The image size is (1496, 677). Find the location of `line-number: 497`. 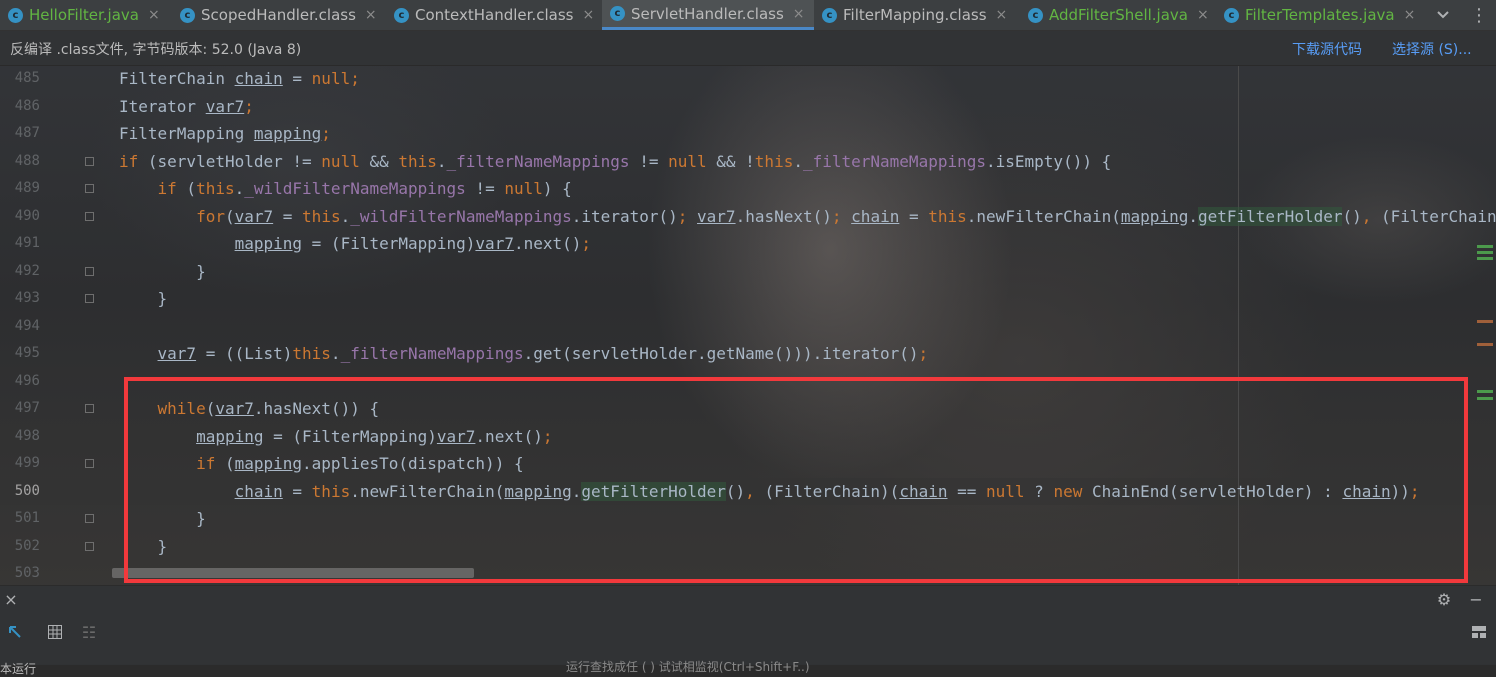

line-number: 497 is located at coordinates (27, 408).